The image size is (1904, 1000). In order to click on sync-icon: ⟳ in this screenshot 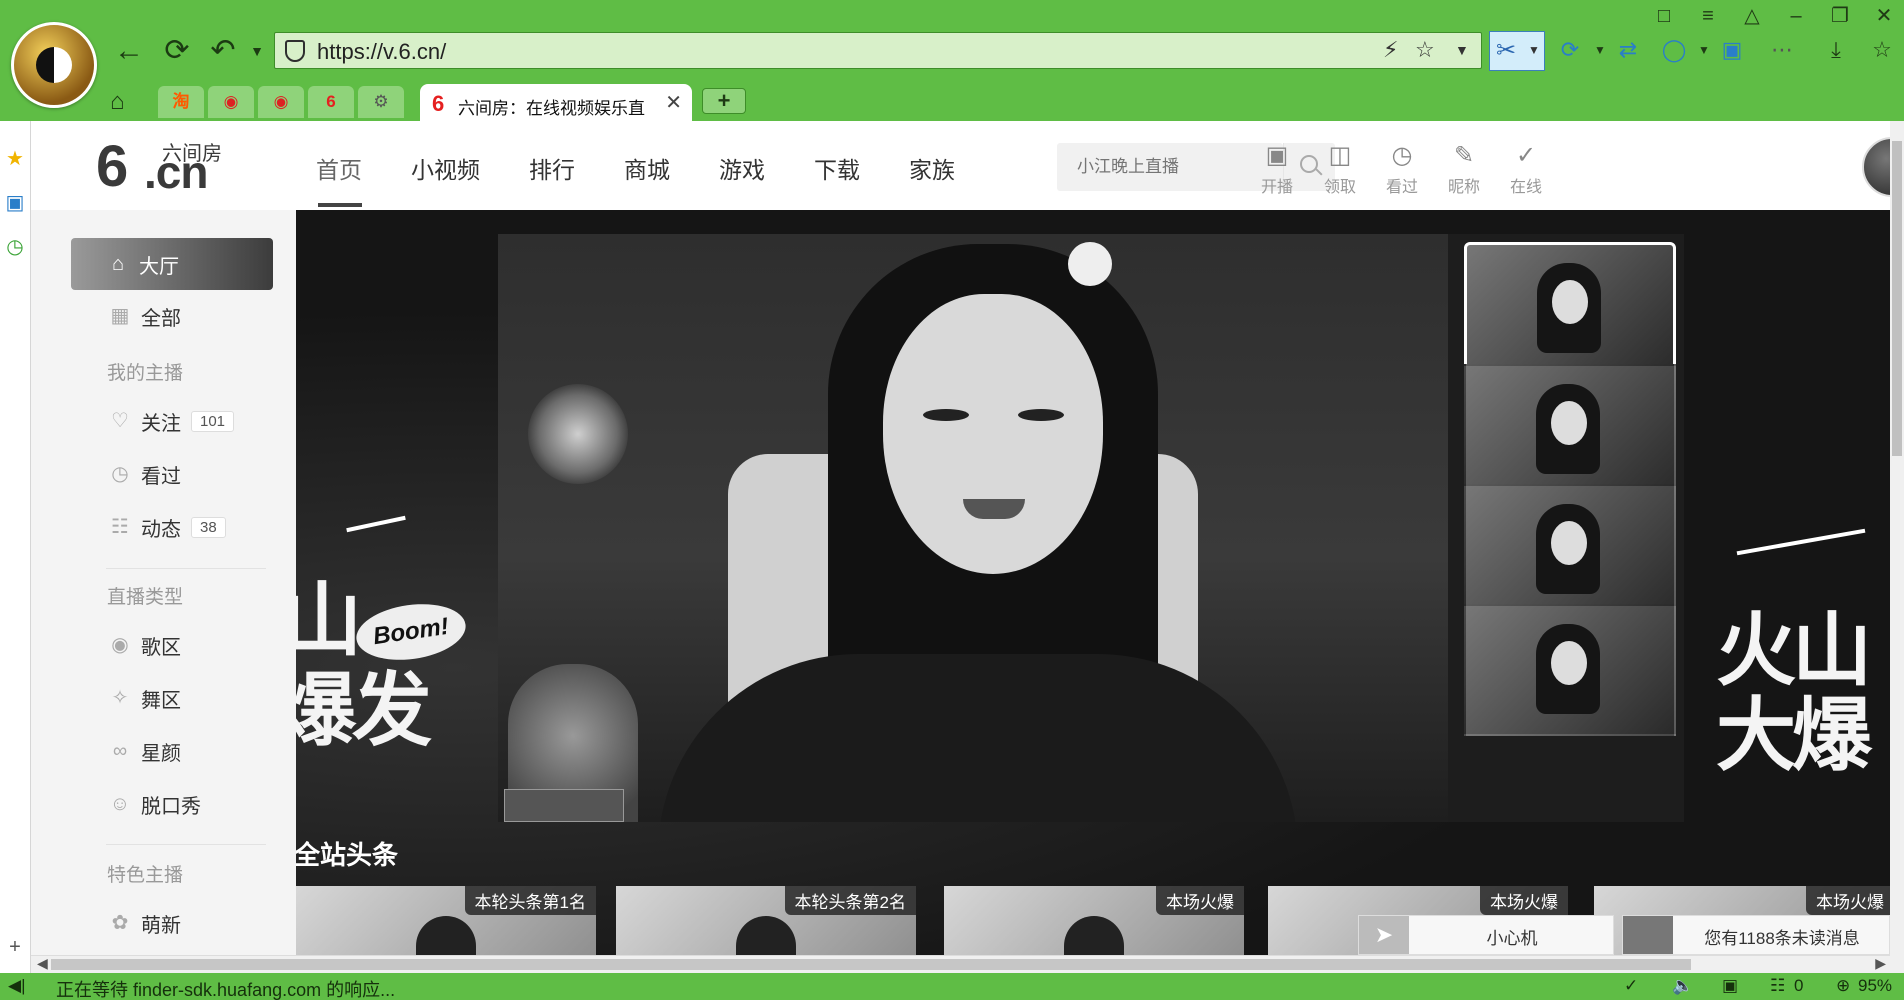, I will do `click(1570, 50)`.